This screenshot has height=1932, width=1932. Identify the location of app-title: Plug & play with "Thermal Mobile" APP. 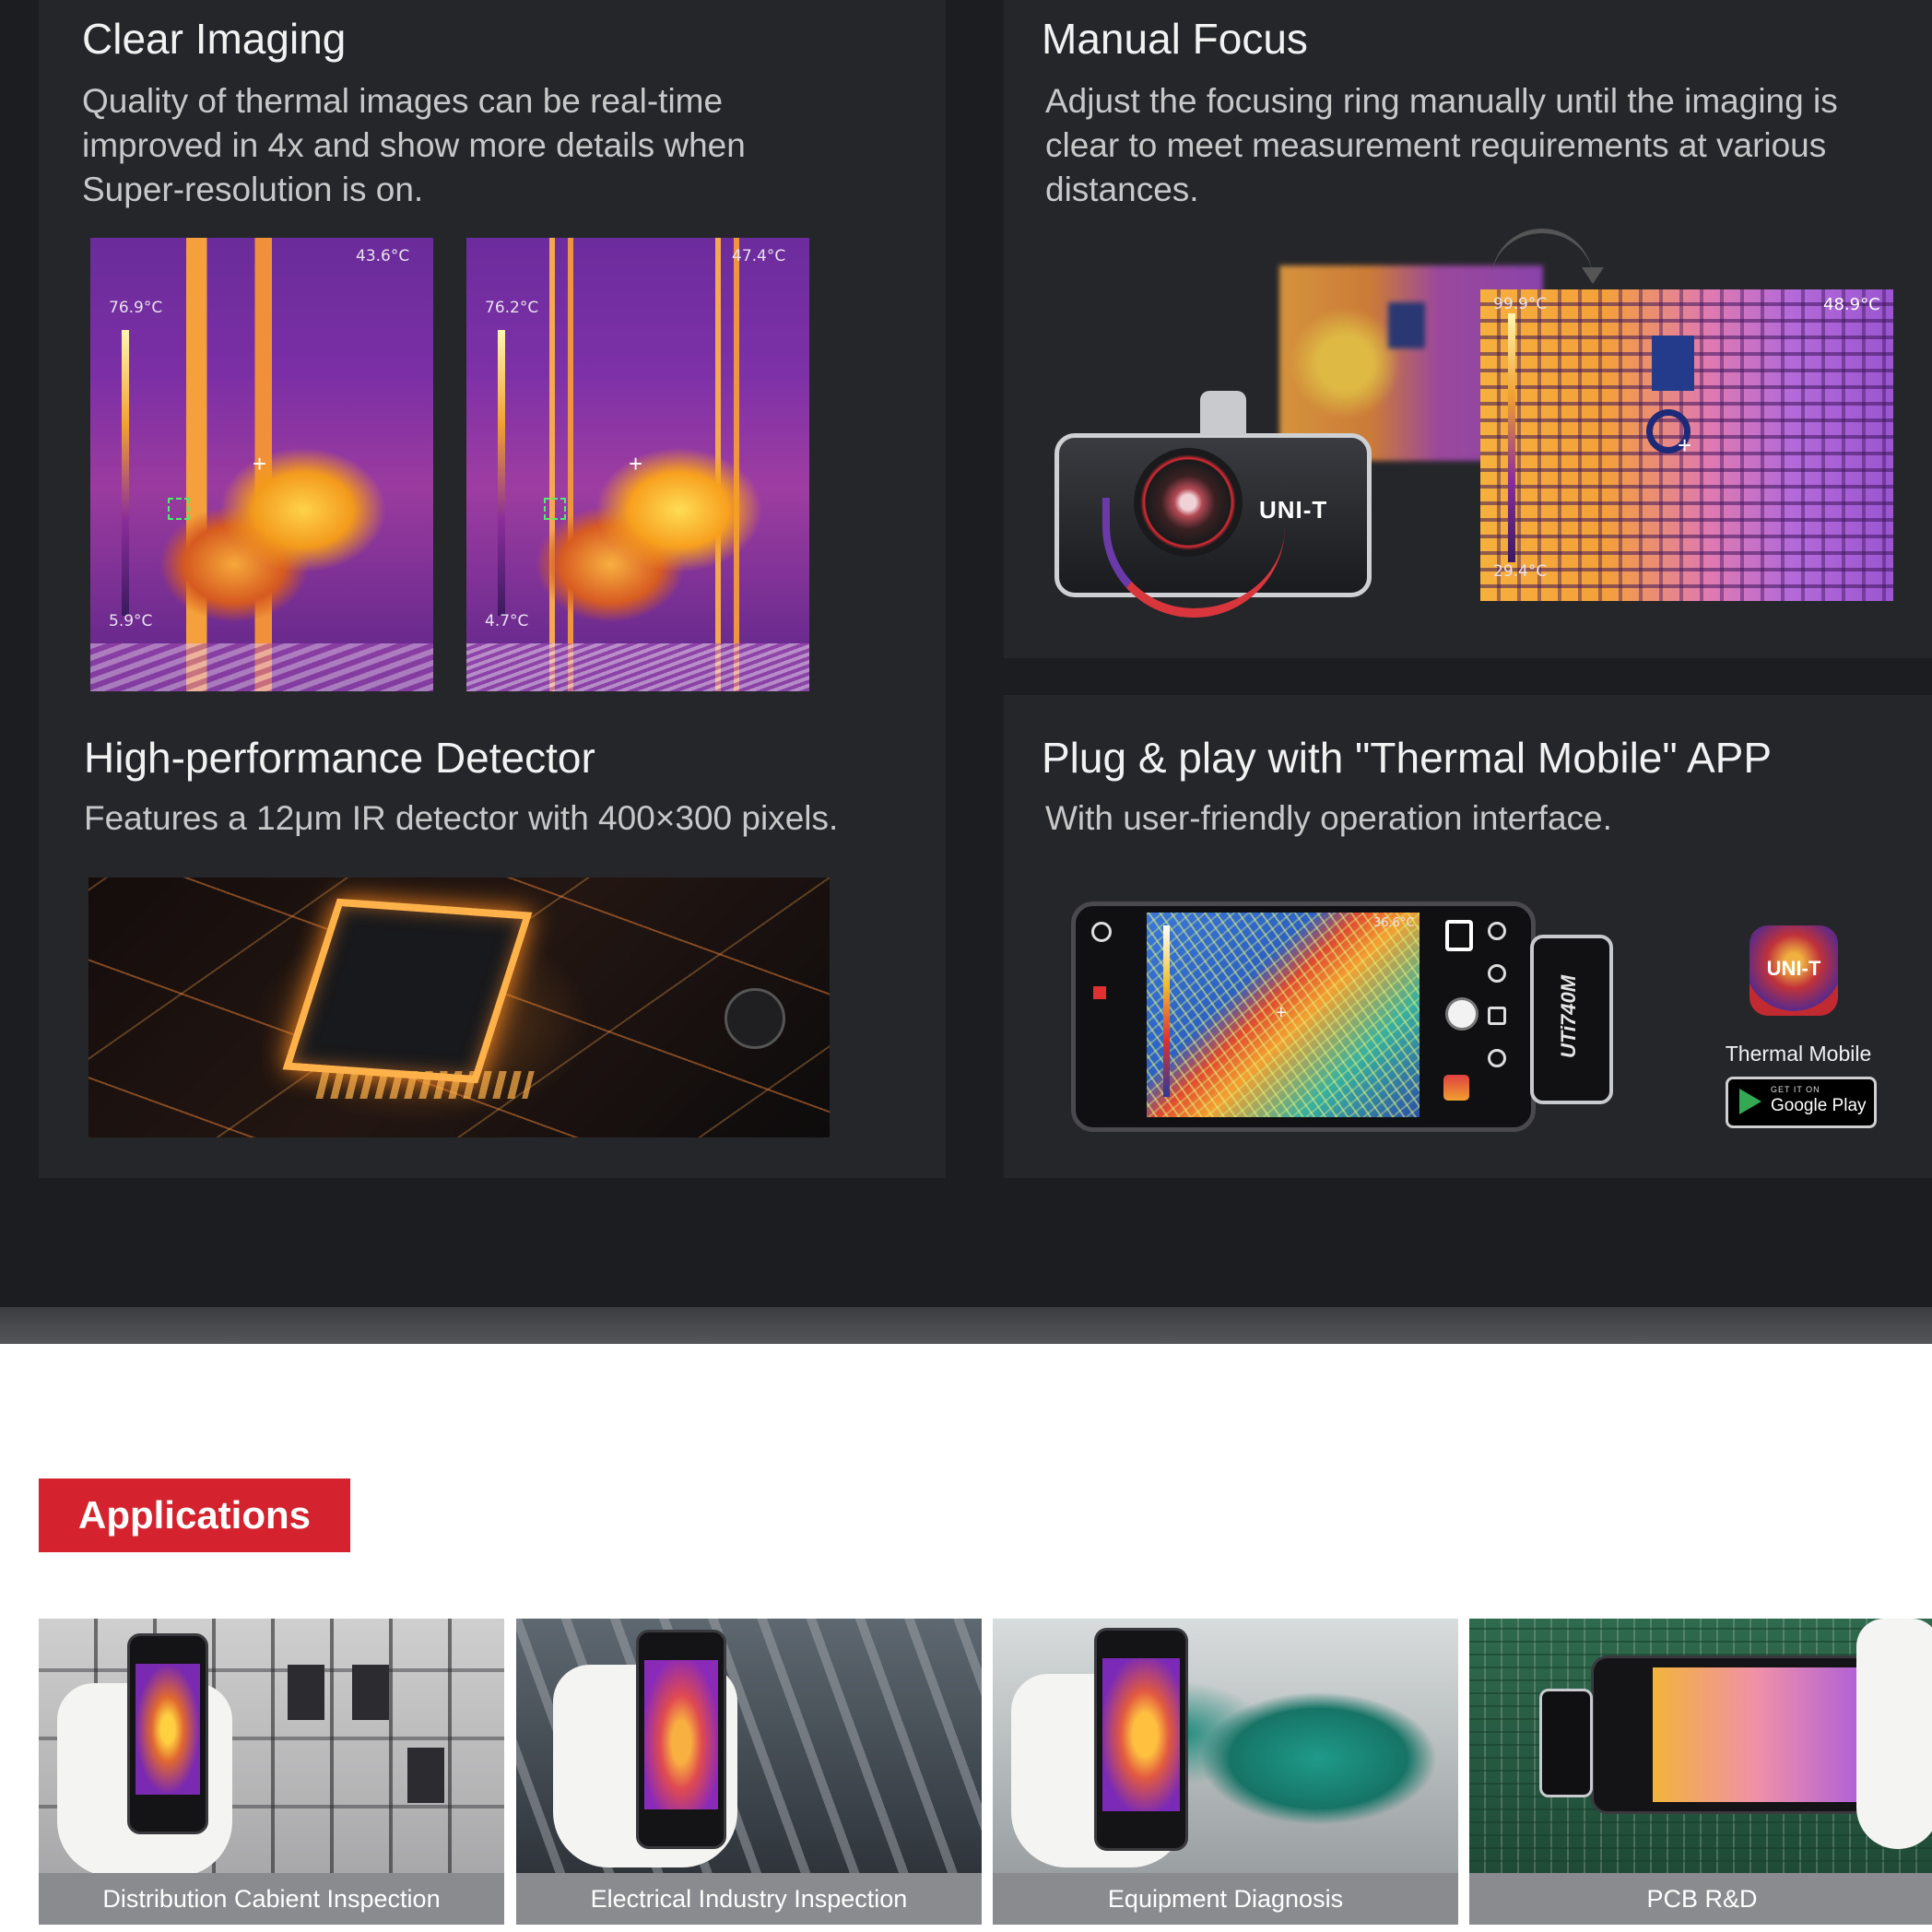
(1407, 758).